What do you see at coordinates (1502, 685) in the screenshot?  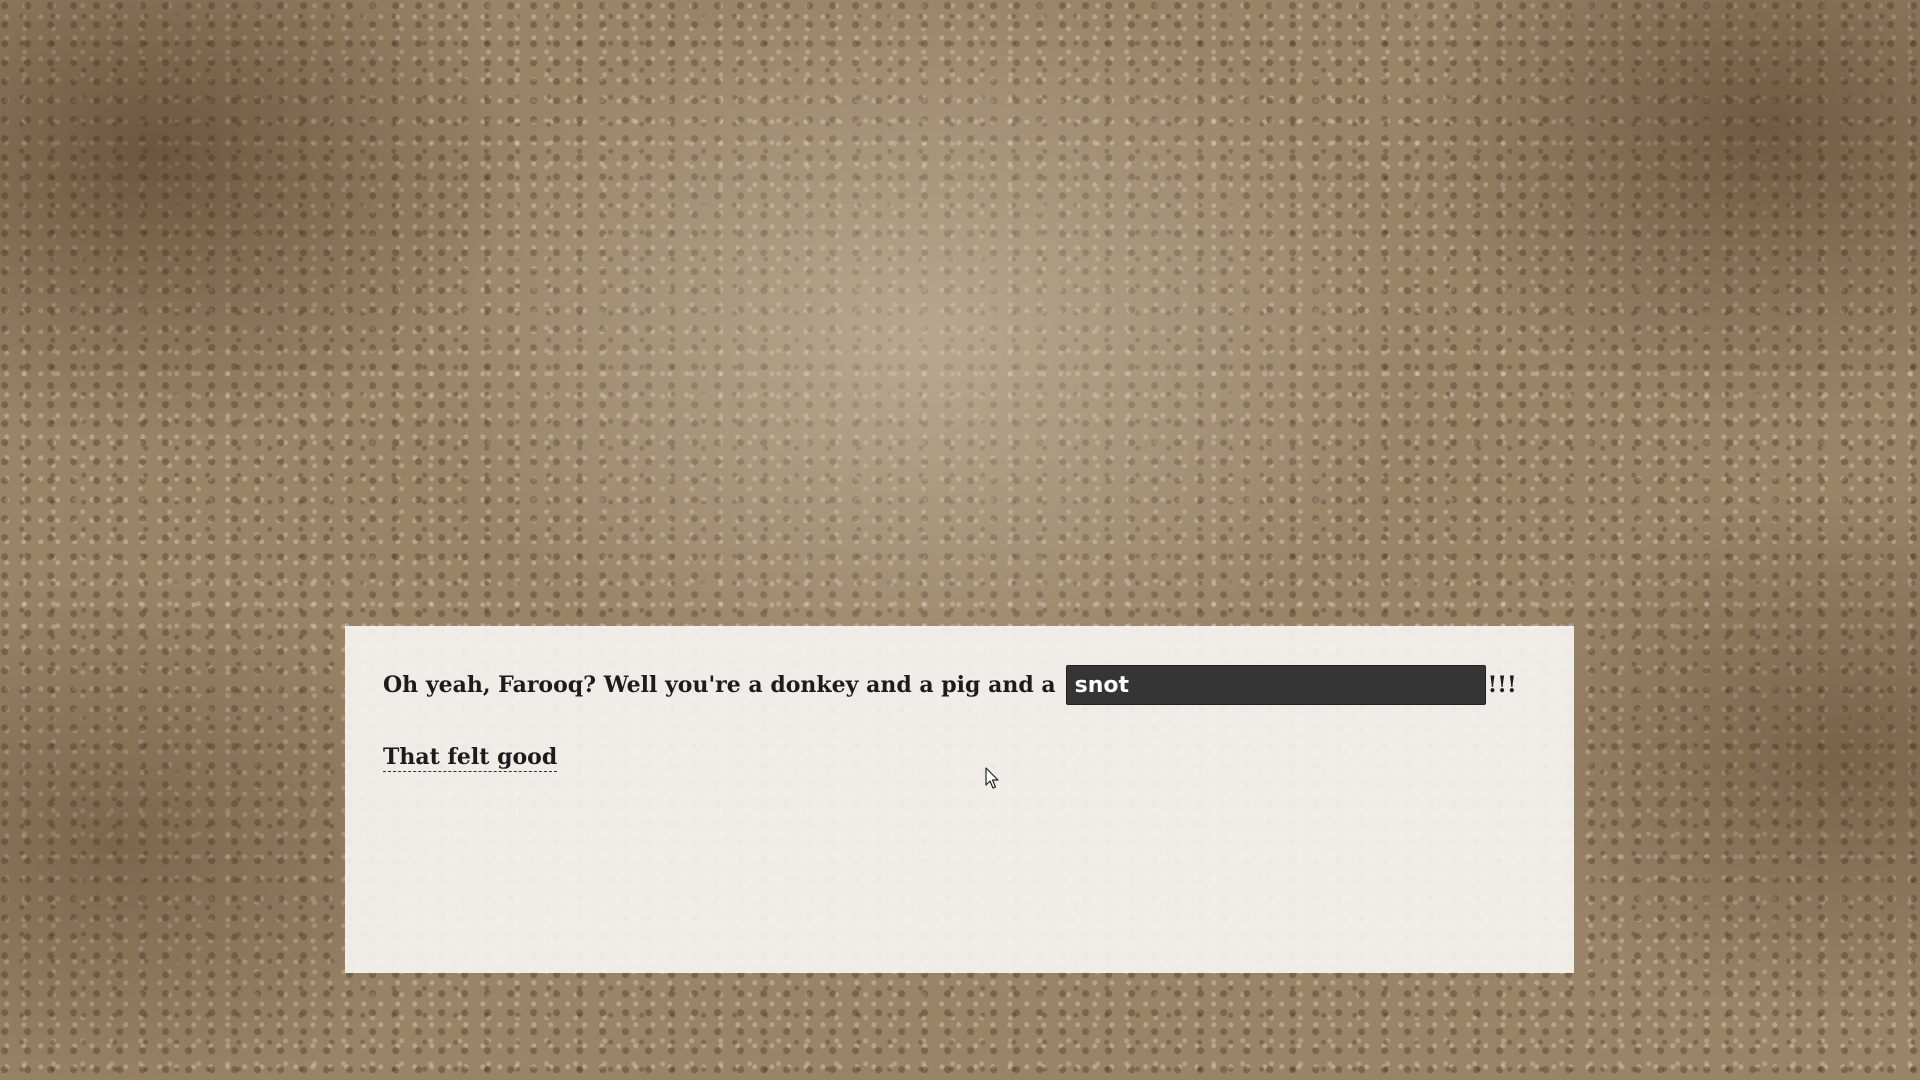 I see `prompt-suffix: !!!` at bounding box center [1502, 685].